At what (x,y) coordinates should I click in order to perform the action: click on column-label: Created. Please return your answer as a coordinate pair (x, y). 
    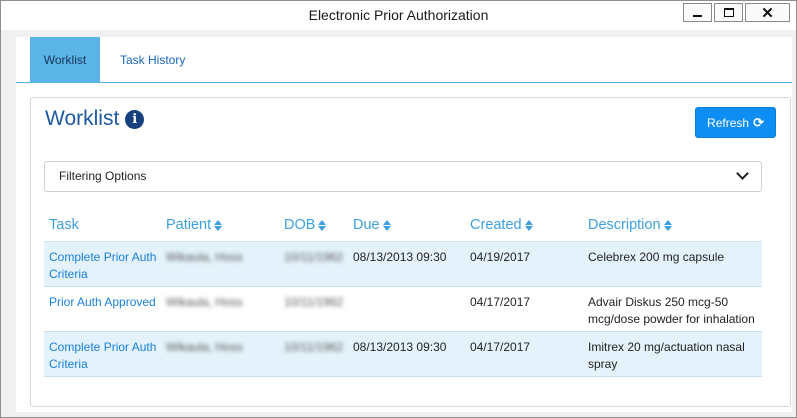
    Looking at the image, I should click on (496, 225).